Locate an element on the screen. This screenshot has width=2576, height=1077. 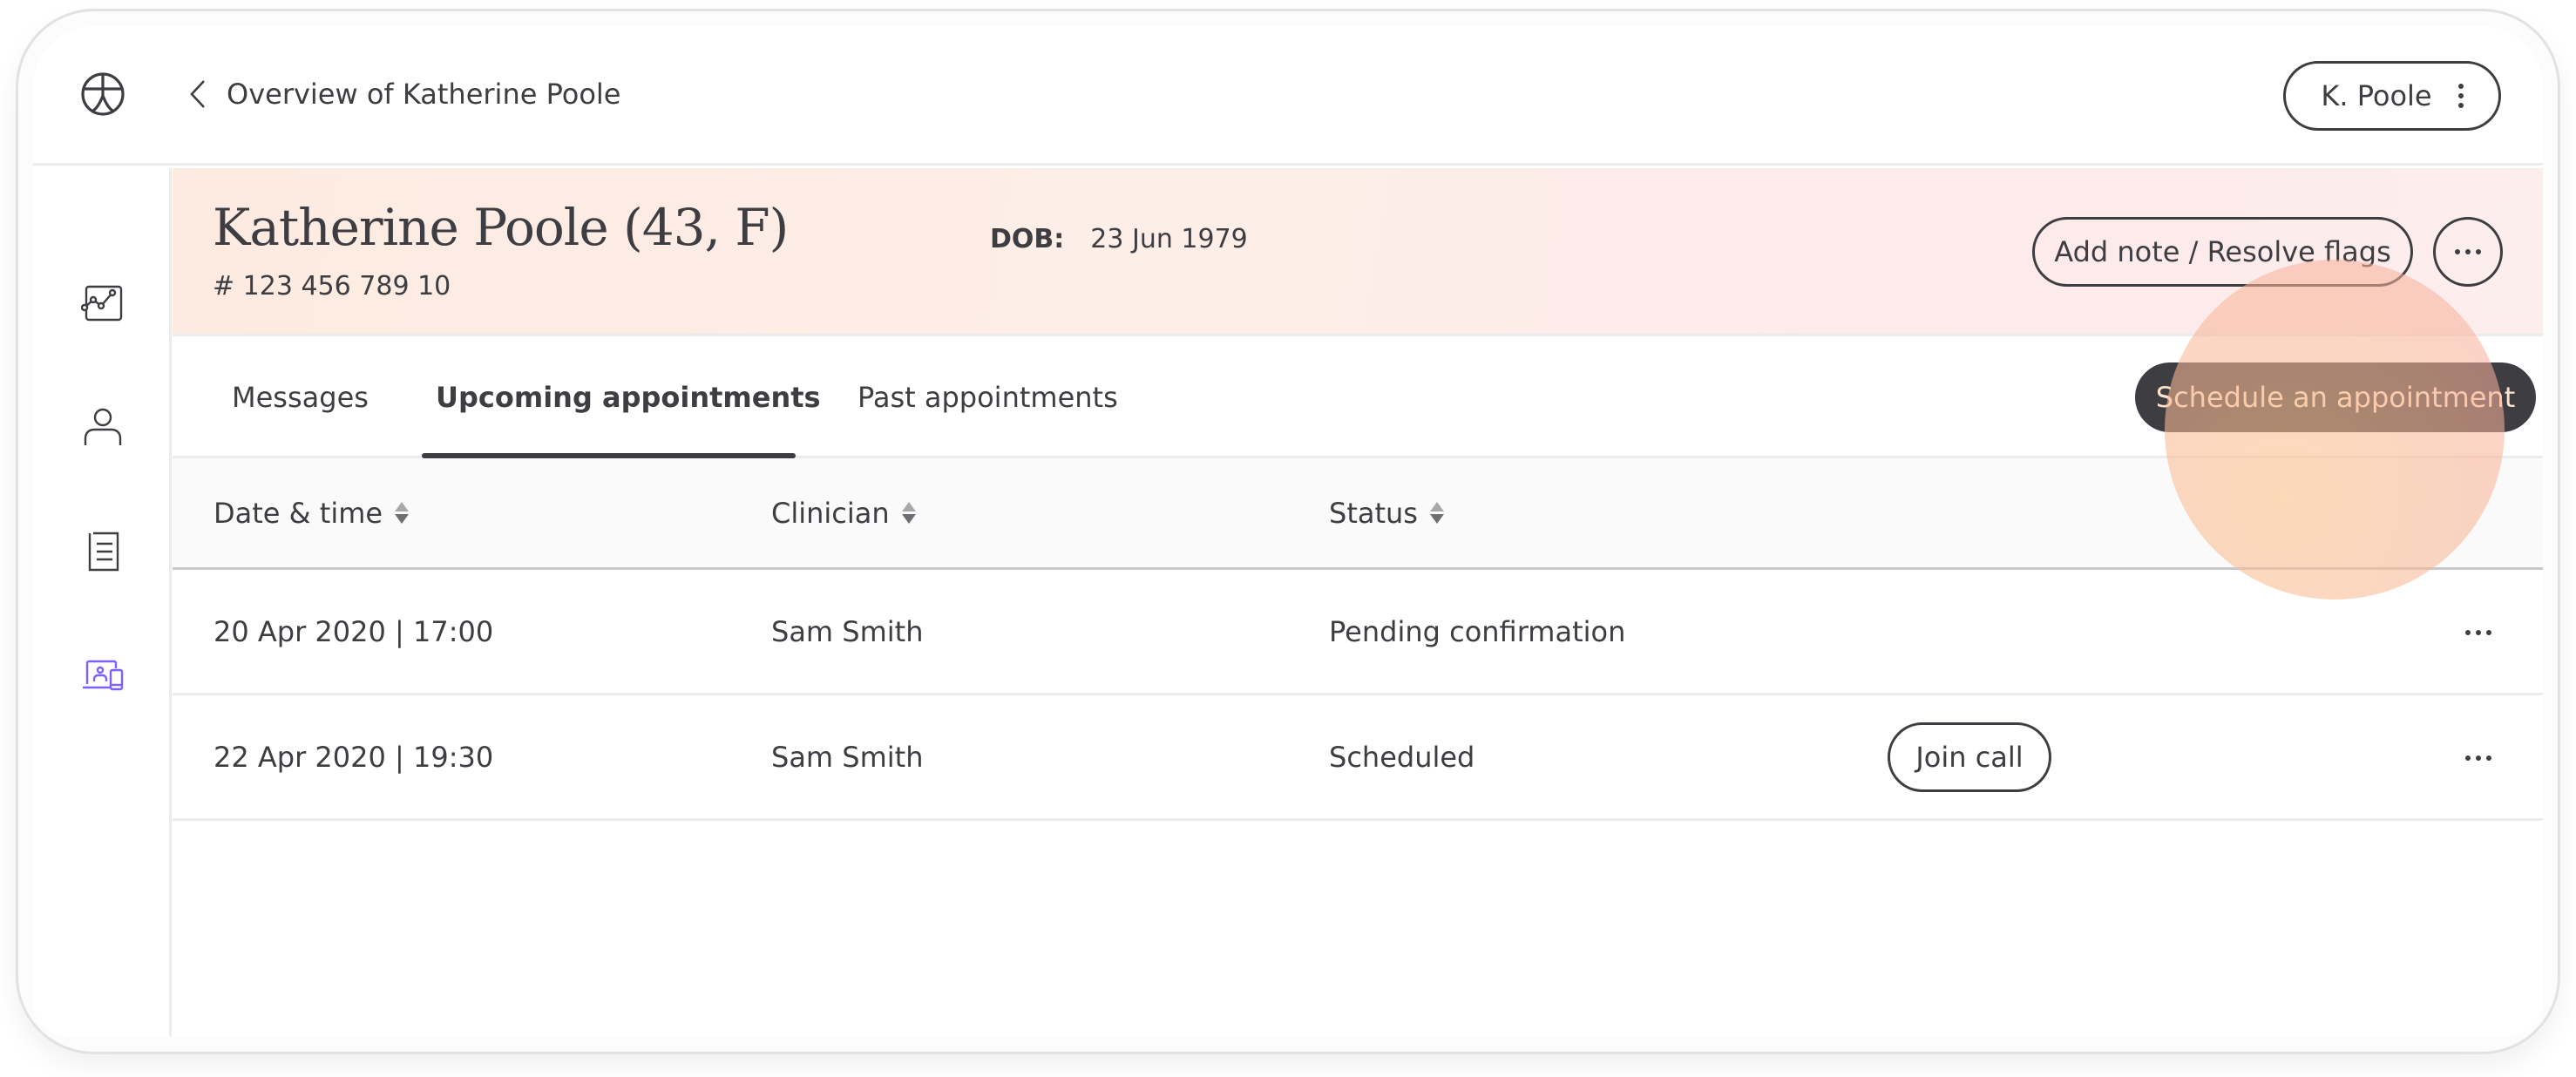
breadcrumb-label: Overview of Katherine Poole is located at coordinates (424, 94).